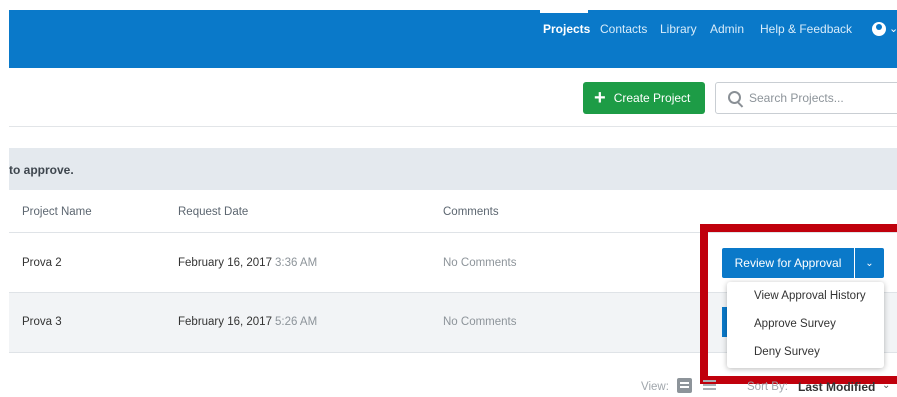 Image resolution: width=897 pixels, height=397 pixels. I want to click on row-1-comments: No Comments, so click(480, 263).